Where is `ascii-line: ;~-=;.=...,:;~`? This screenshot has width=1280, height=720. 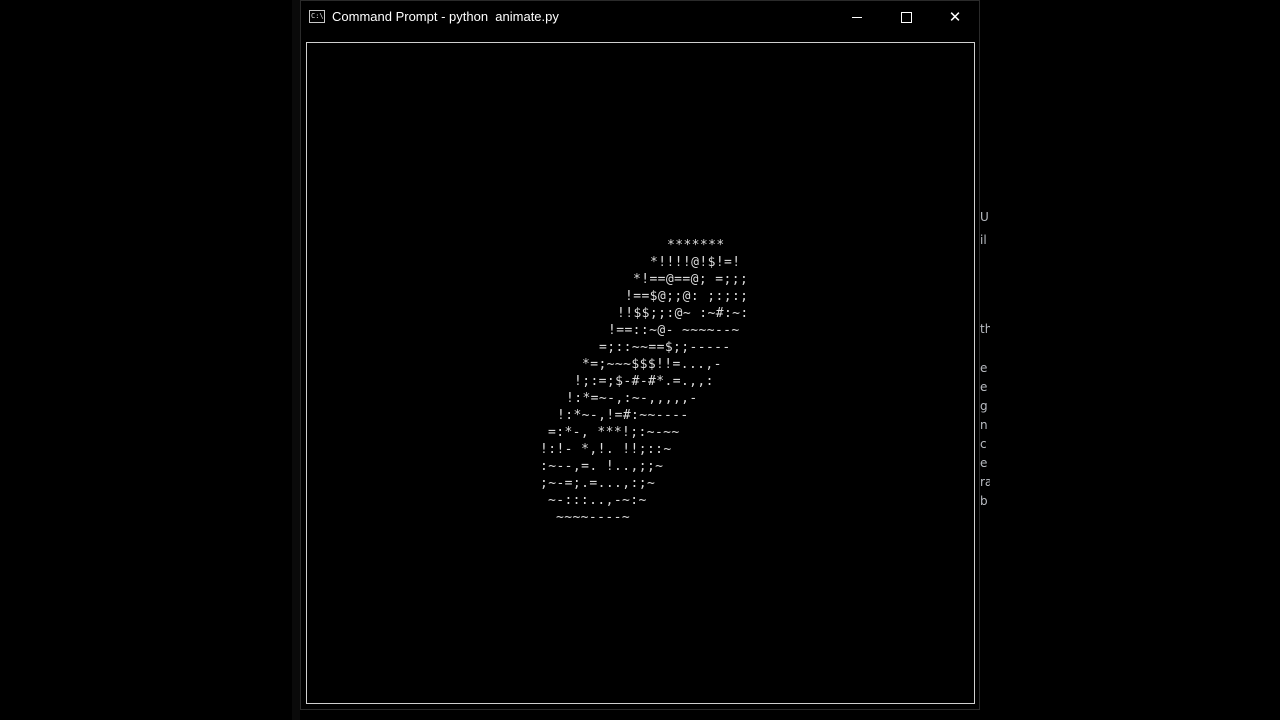 ascii-line: ;~-=;.=...,:;~ is located at coordinates (598, 483).